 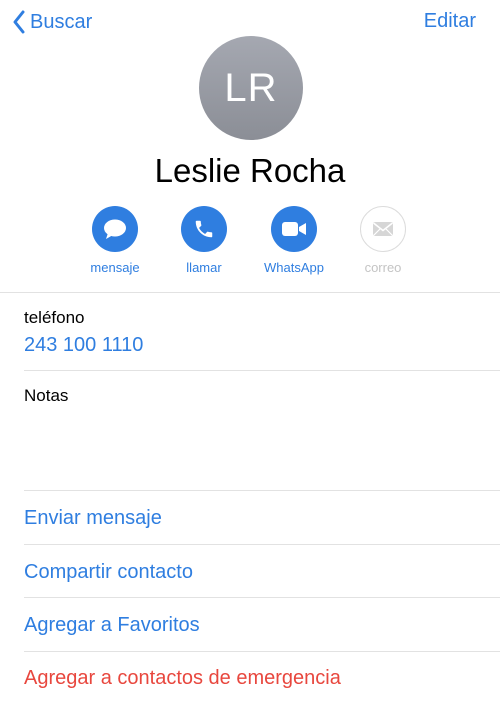 I want to click on edit-button: Editar, so click(x=450, y=21).